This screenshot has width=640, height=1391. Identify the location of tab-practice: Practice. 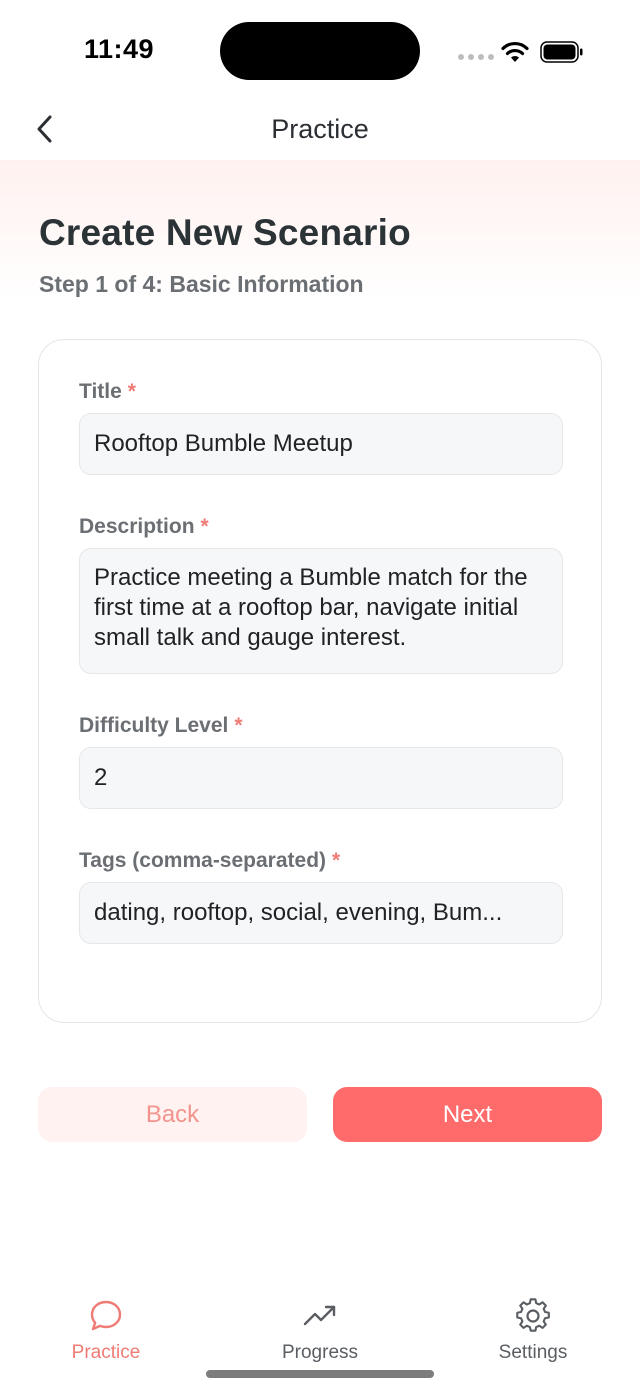
(106, 1331).